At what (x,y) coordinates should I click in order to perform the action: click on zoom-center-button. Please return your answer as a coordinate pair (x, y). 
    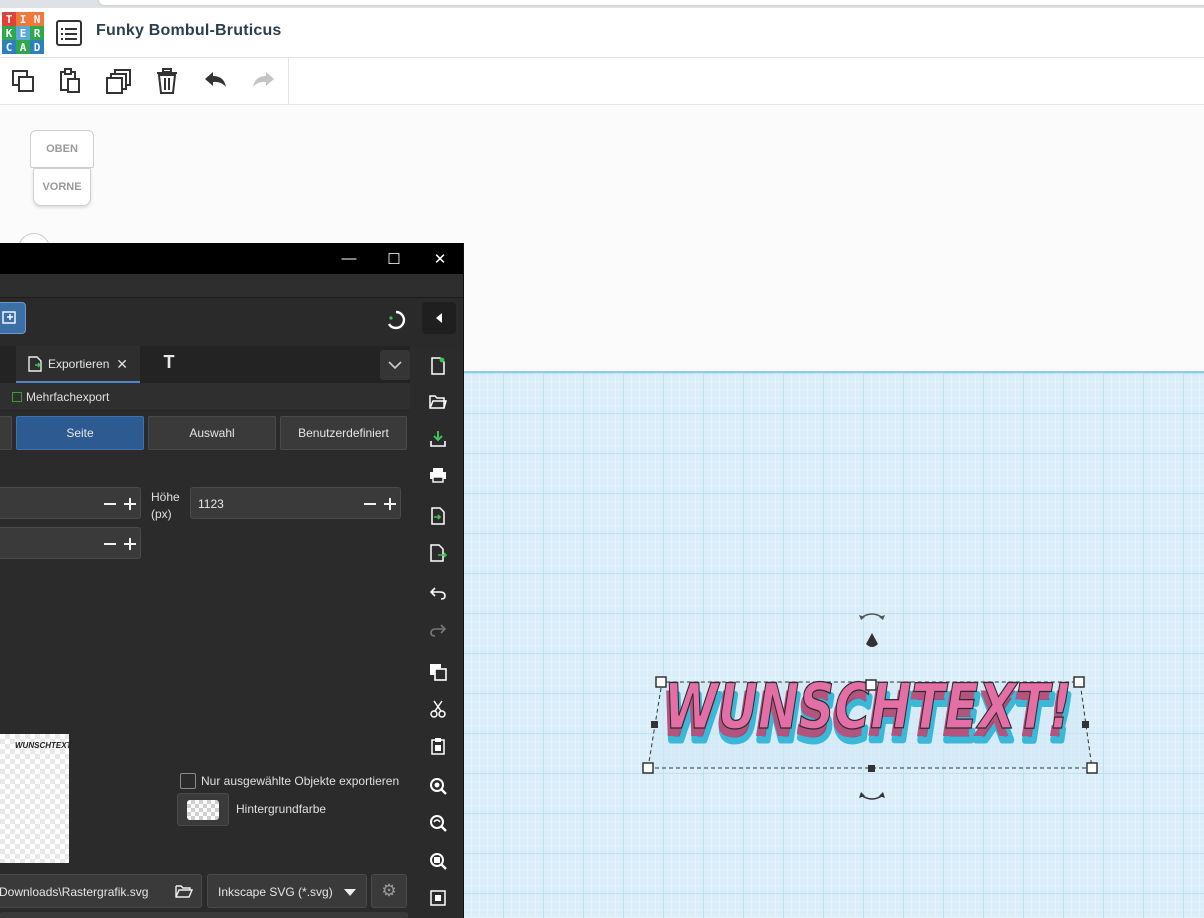
    Looking at the image, I should click on (438, 898).